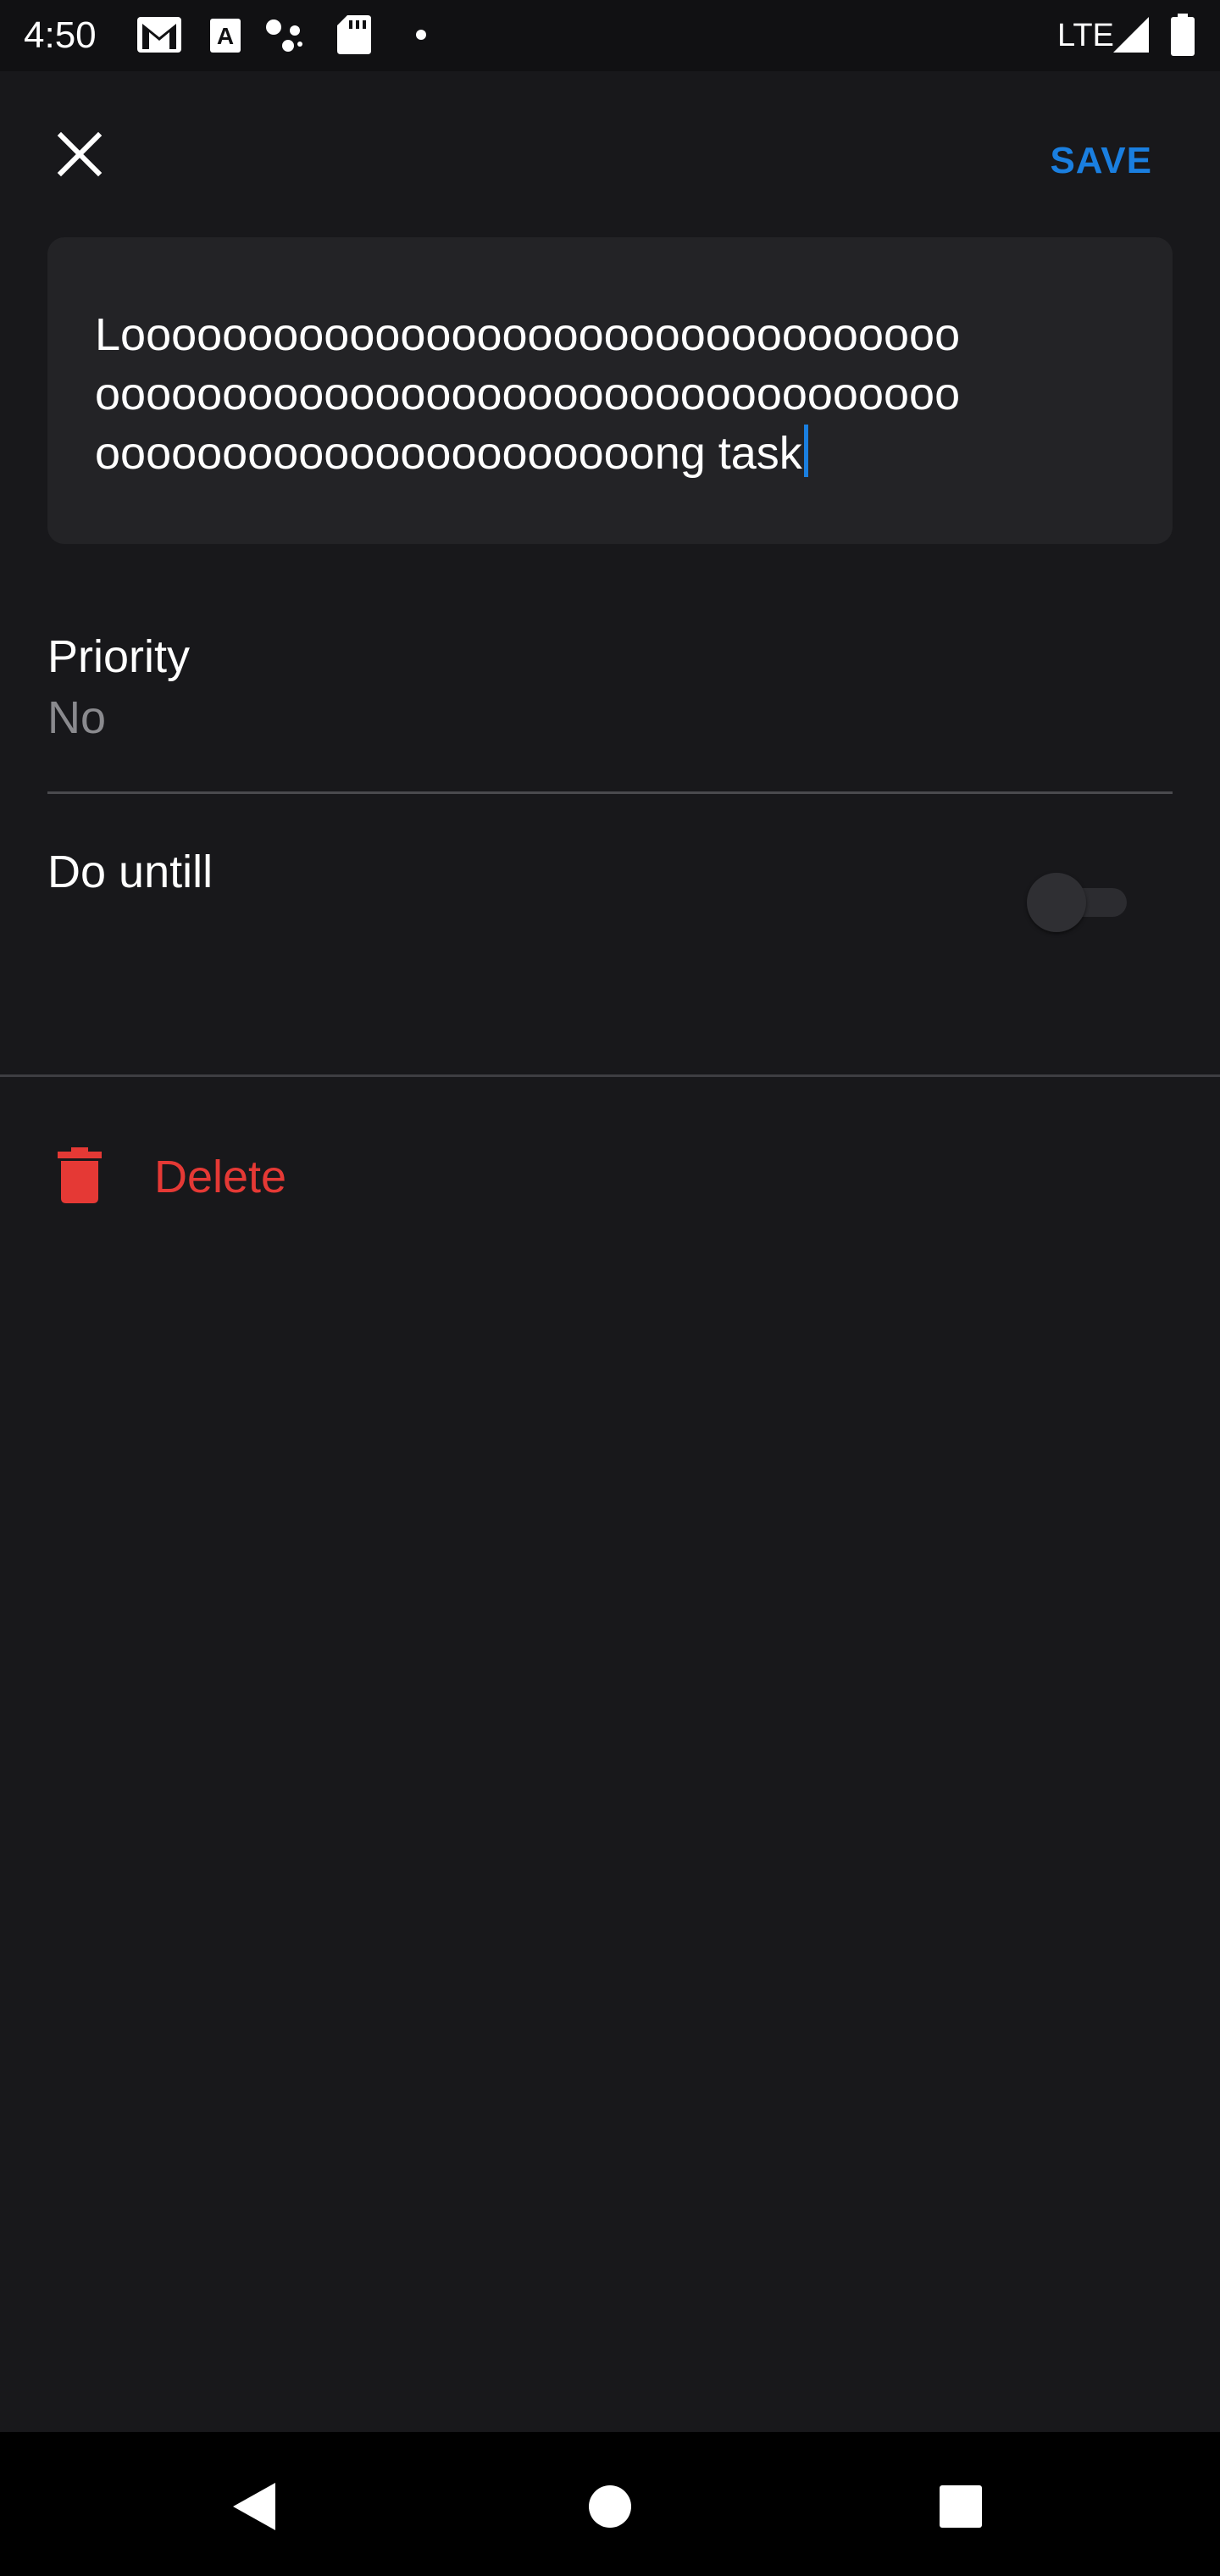 The height and width of the screenshot is (2576, 1220). Describe the element at coordinates (1183, 37) in the screenshot. I see `battery-icon` at that location.